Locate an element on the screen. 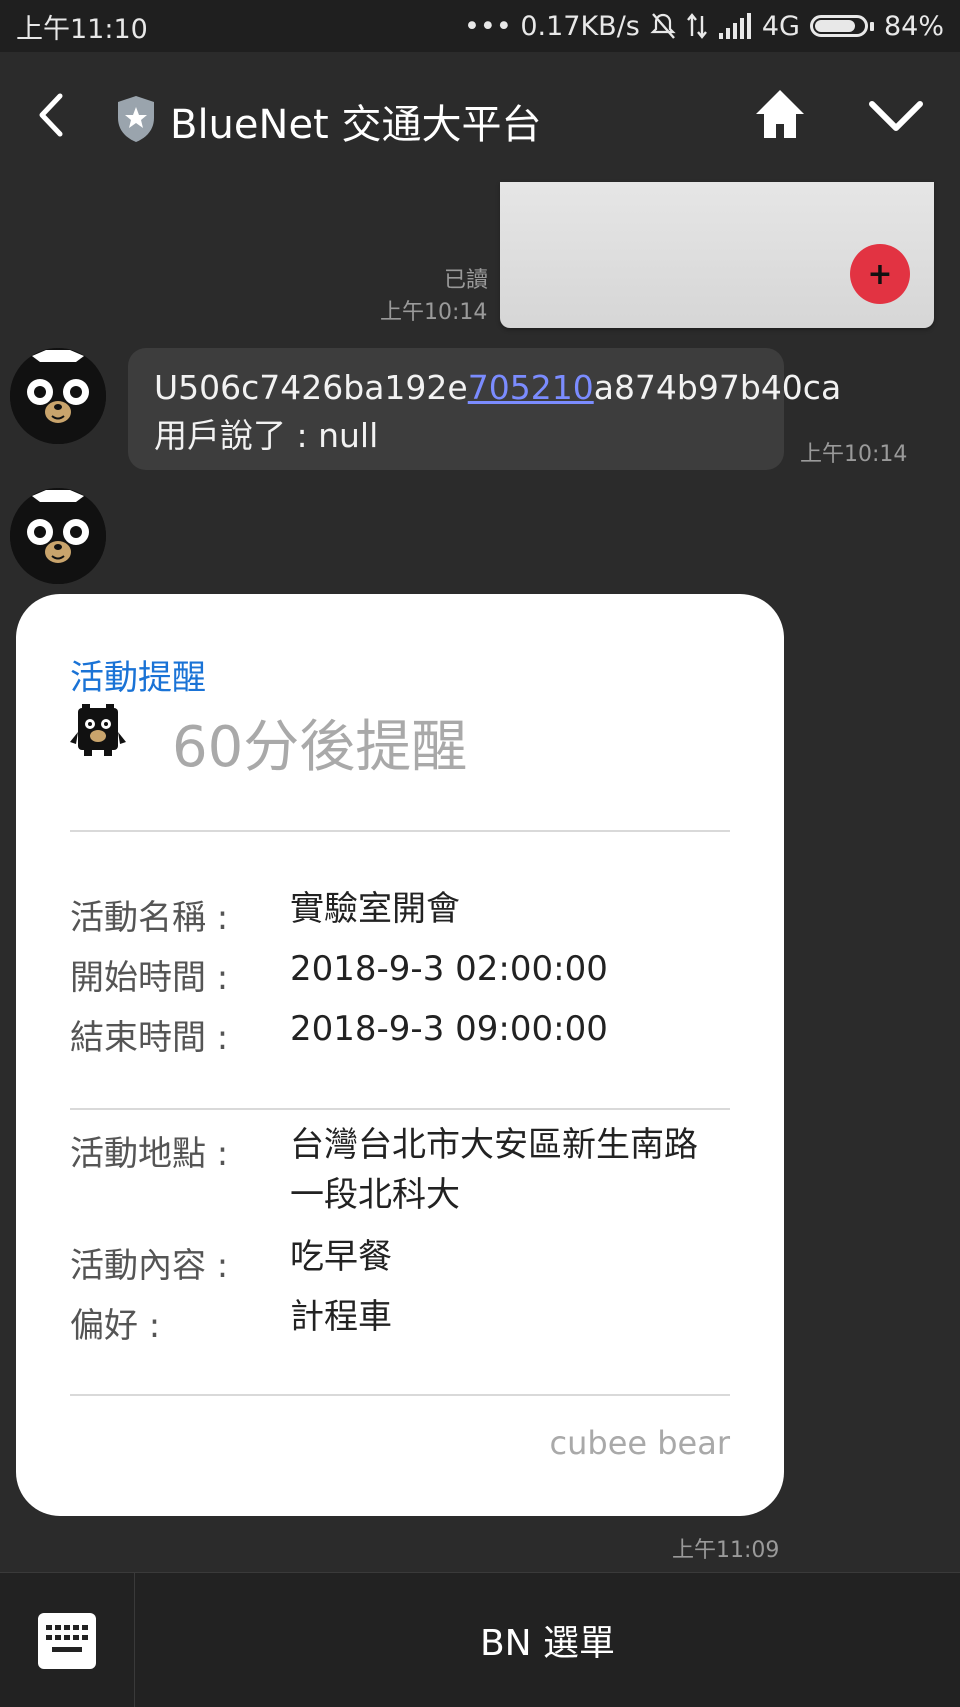  plus-icon: + is located at coordinates (880, 274).